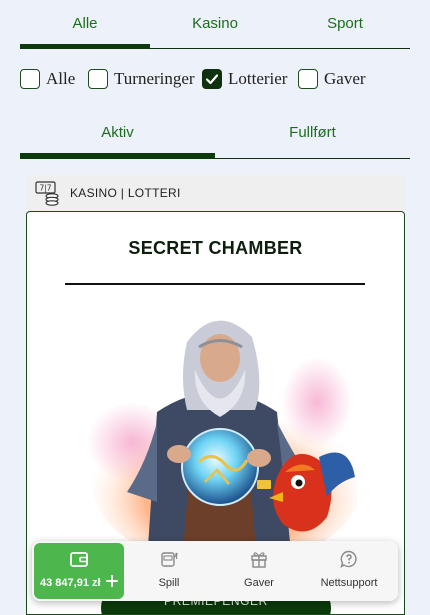  Describe the element at coordinates (30, 79) in the screenshot. I see `checkbox-alle` at that location.